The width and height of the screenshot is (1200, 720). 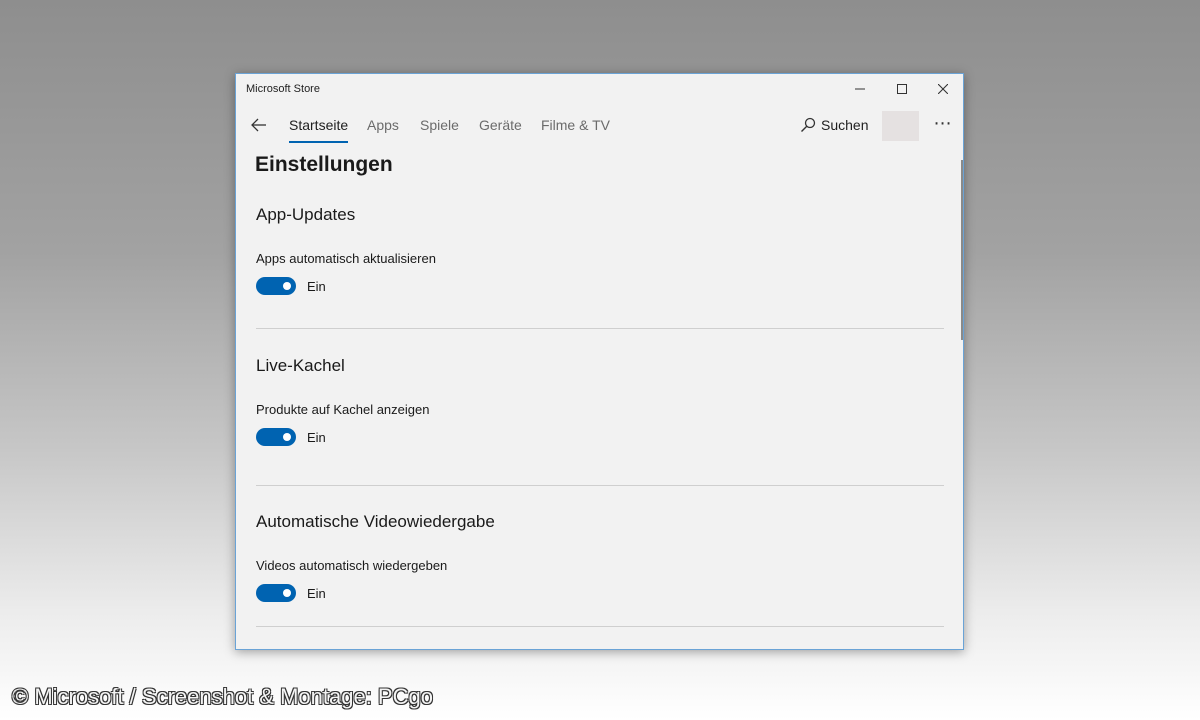 I want to click on toggle-auto-update, so click(x=276, y=286).